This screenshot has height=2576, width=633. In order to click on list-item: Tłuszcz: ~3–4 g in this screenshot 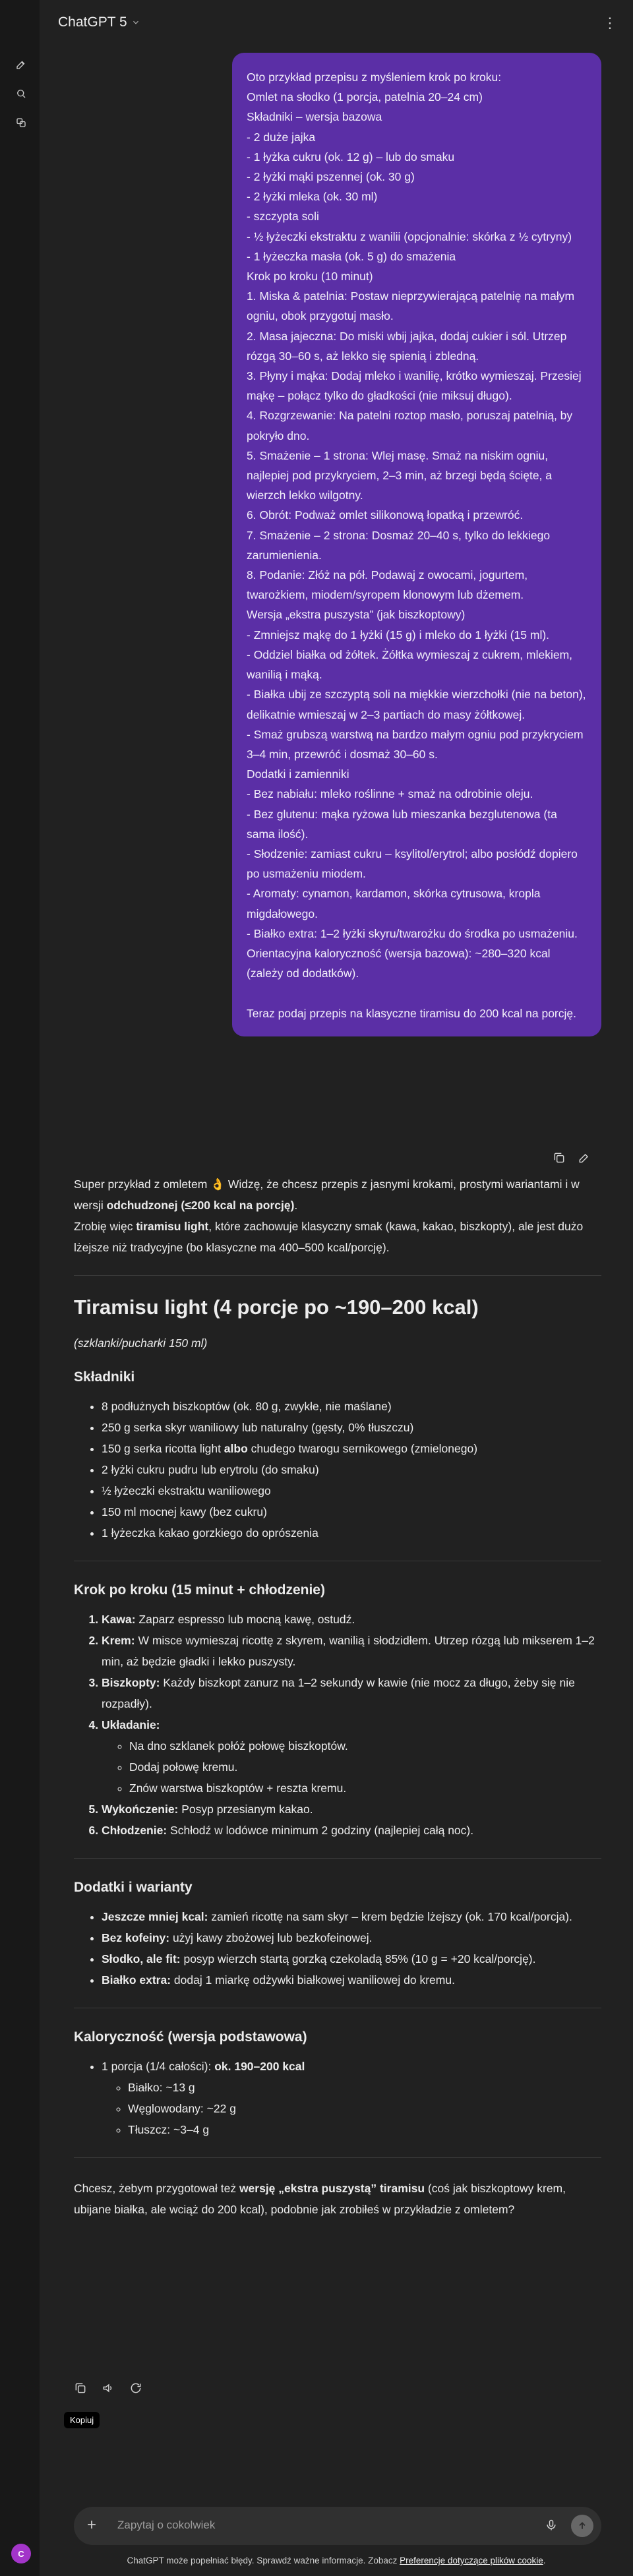, I will do `click(364, 2129)`.